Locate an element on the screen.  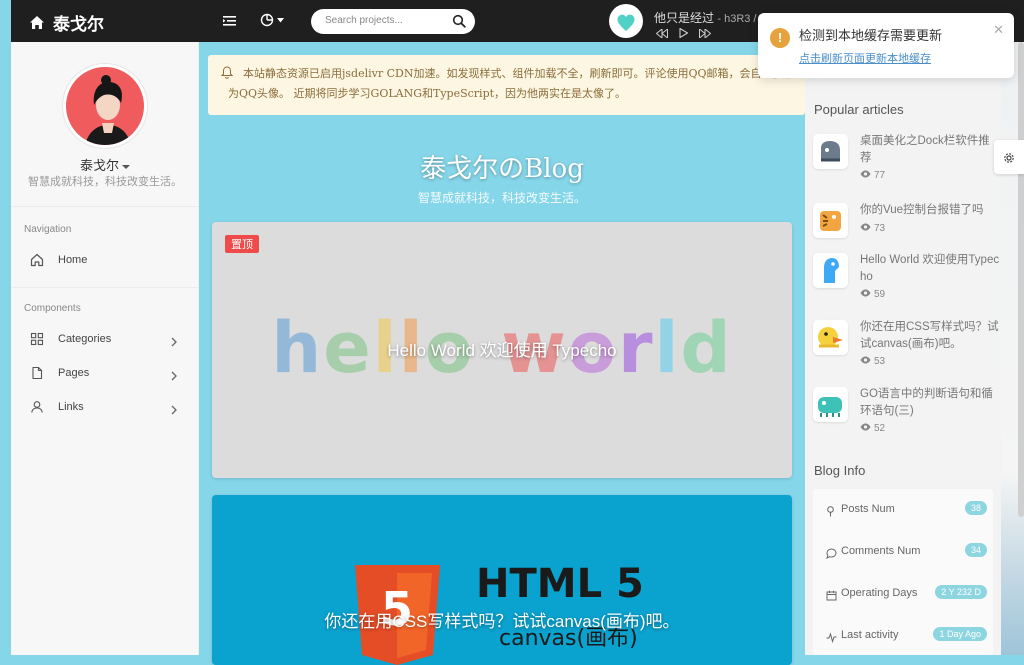
view-count: 77 is located at coordinates (872, 175).